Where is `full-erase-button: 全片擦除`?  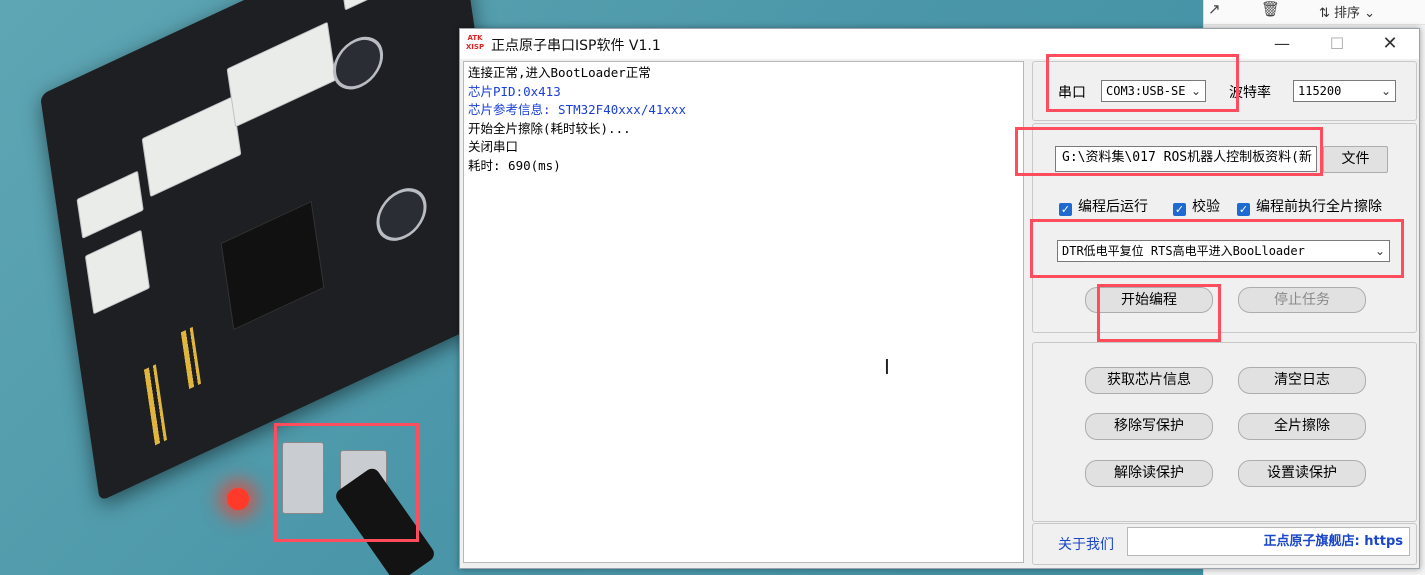
full-erase-button: 全片擦除 is located at coordinates (1302, 426).